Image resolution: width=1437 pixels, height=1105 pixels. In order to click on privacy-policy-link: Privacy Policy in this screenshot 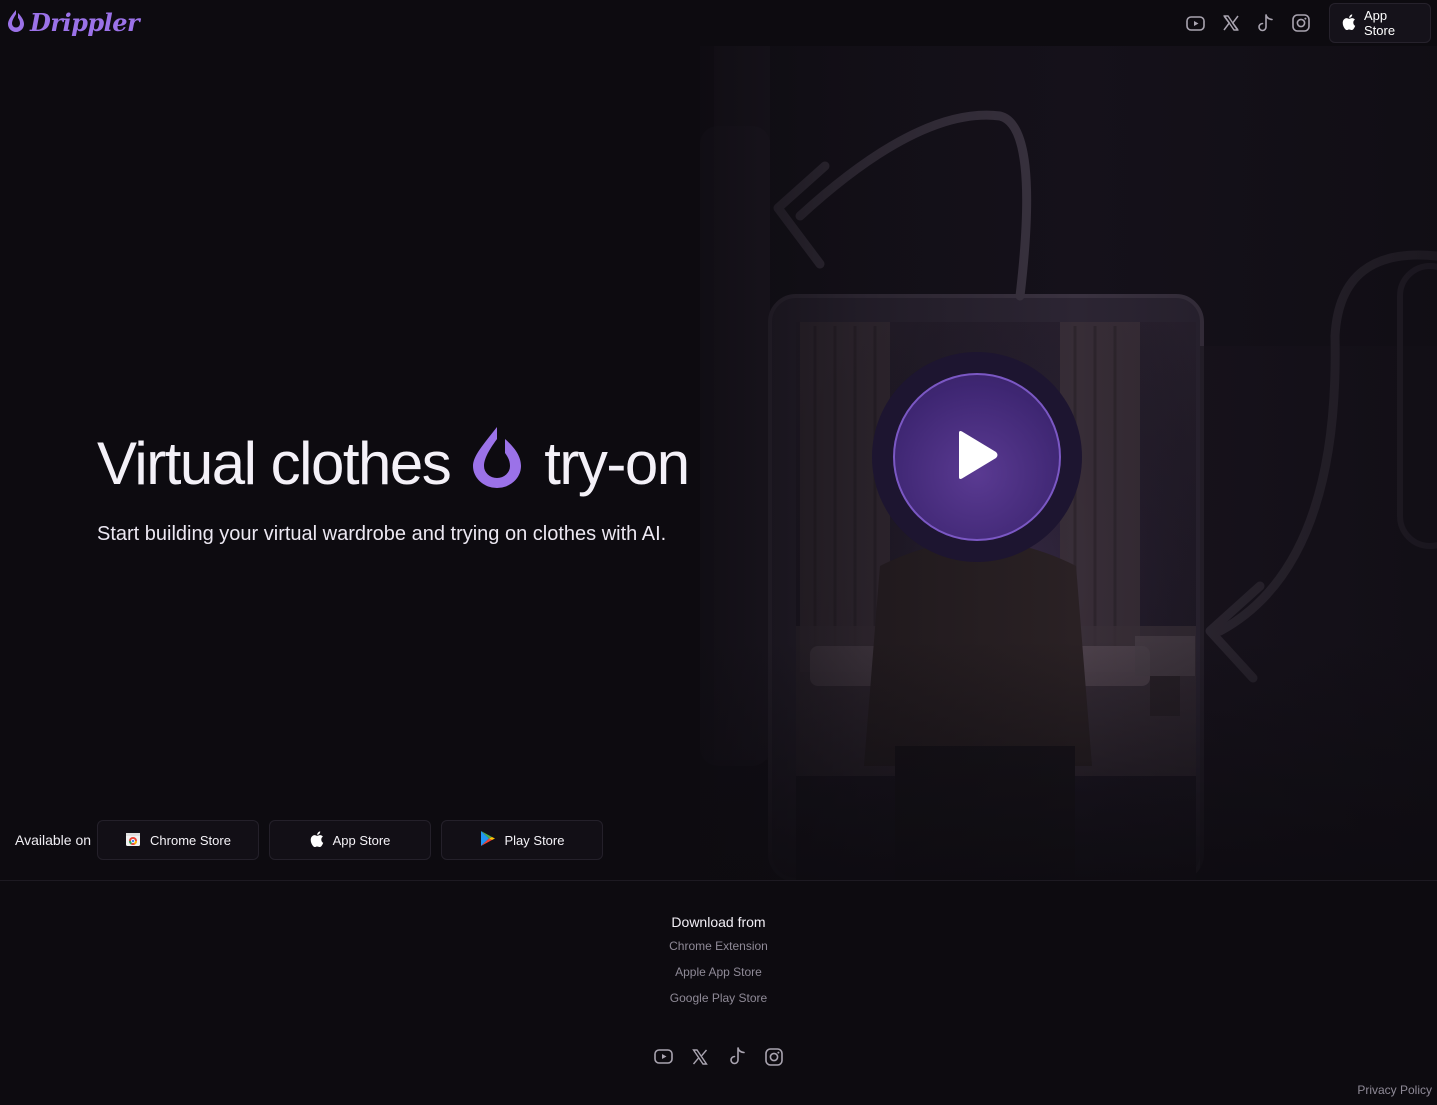, I will do `click(1394, 1090)`.